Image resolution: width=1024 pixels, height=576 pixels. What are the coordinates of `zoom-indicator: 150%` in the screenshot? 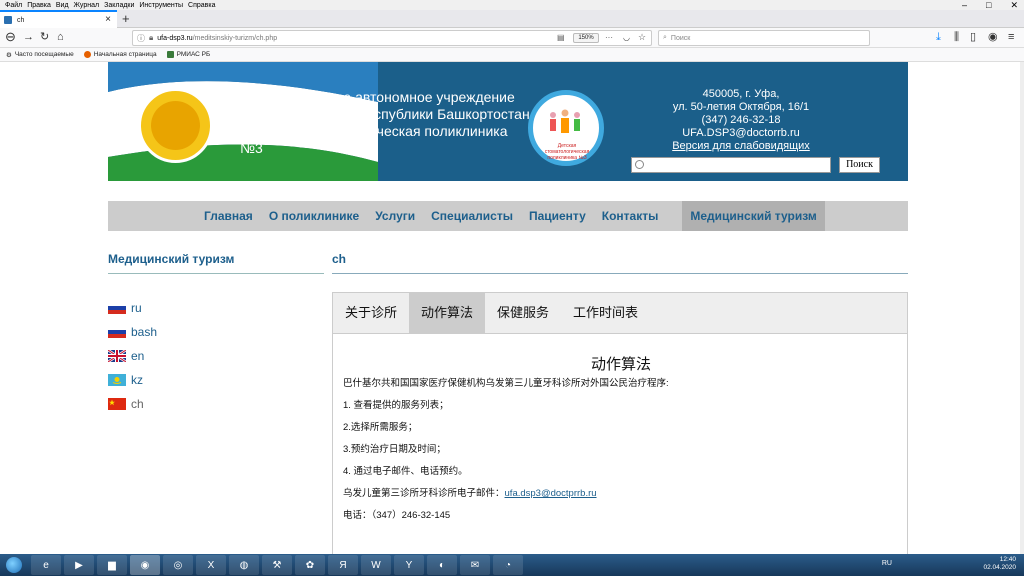 It's located at (586, 38).